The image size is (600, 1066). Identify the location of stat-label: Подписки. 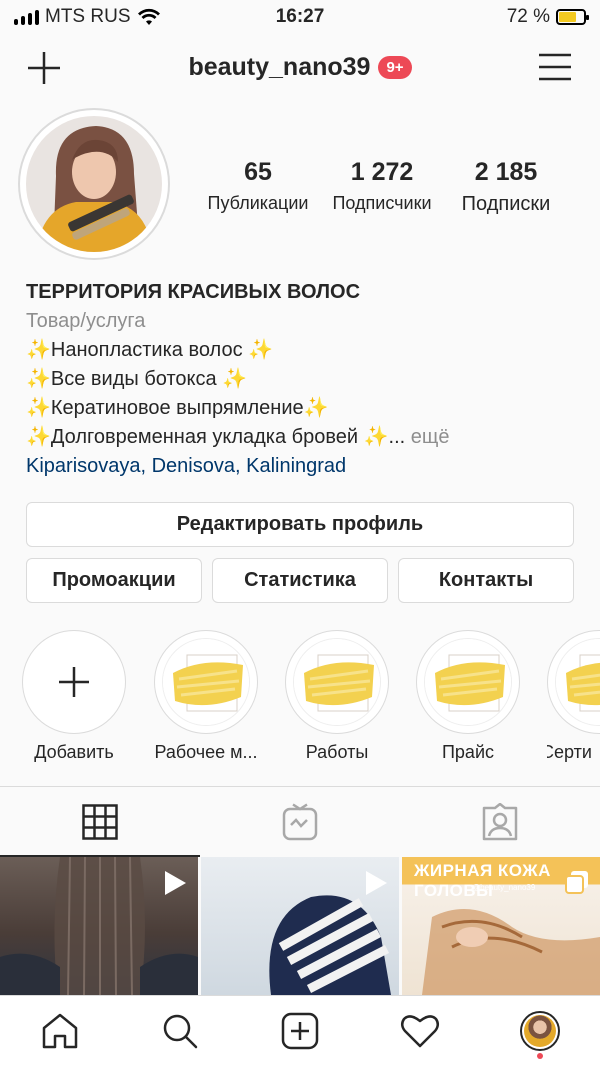
(506, 204).